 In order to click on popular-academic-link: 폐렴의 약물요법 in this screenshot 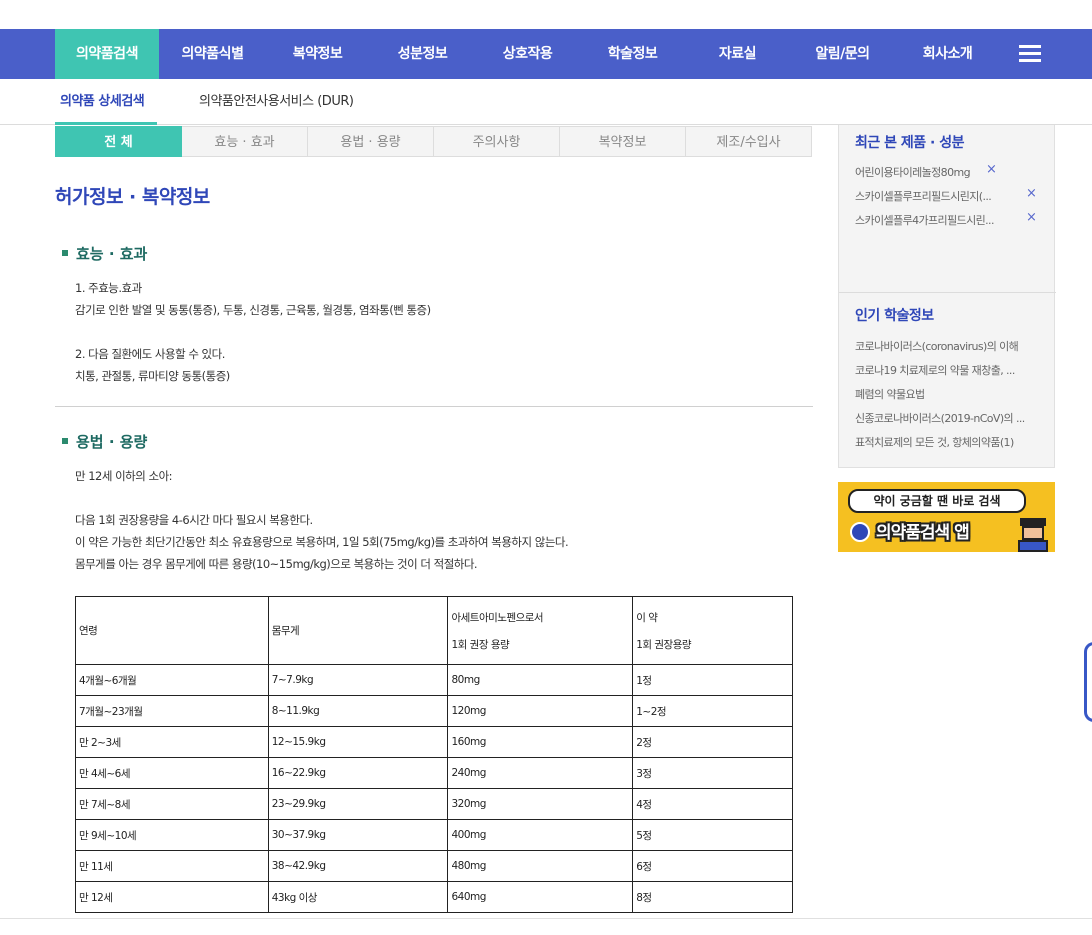, I will do `click(945, 394)`.